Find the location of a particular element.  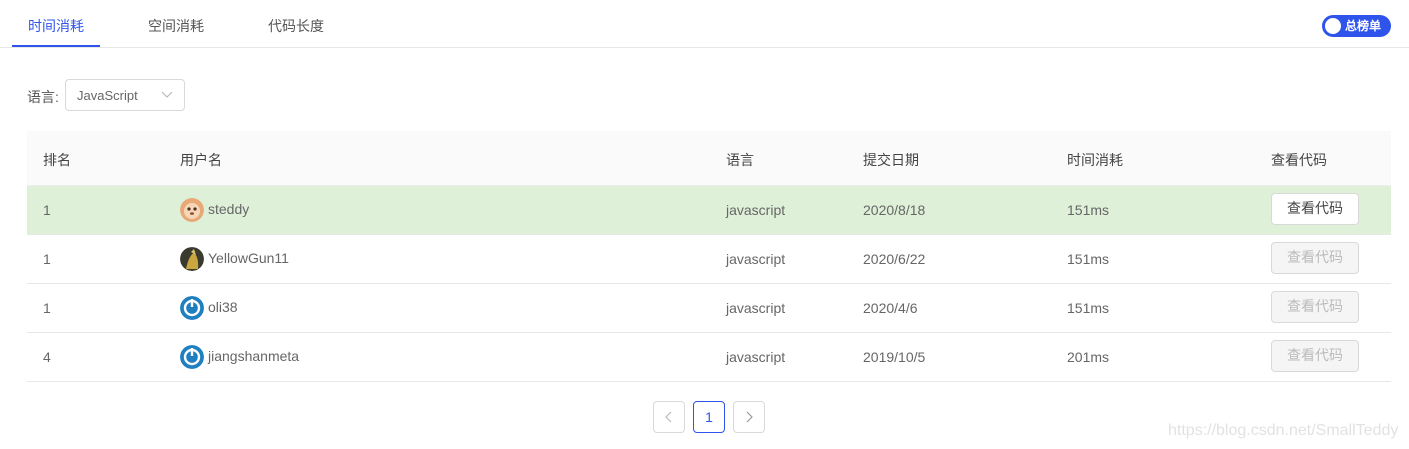

time-cell: 201ms is located at coordinates (1088, 357).